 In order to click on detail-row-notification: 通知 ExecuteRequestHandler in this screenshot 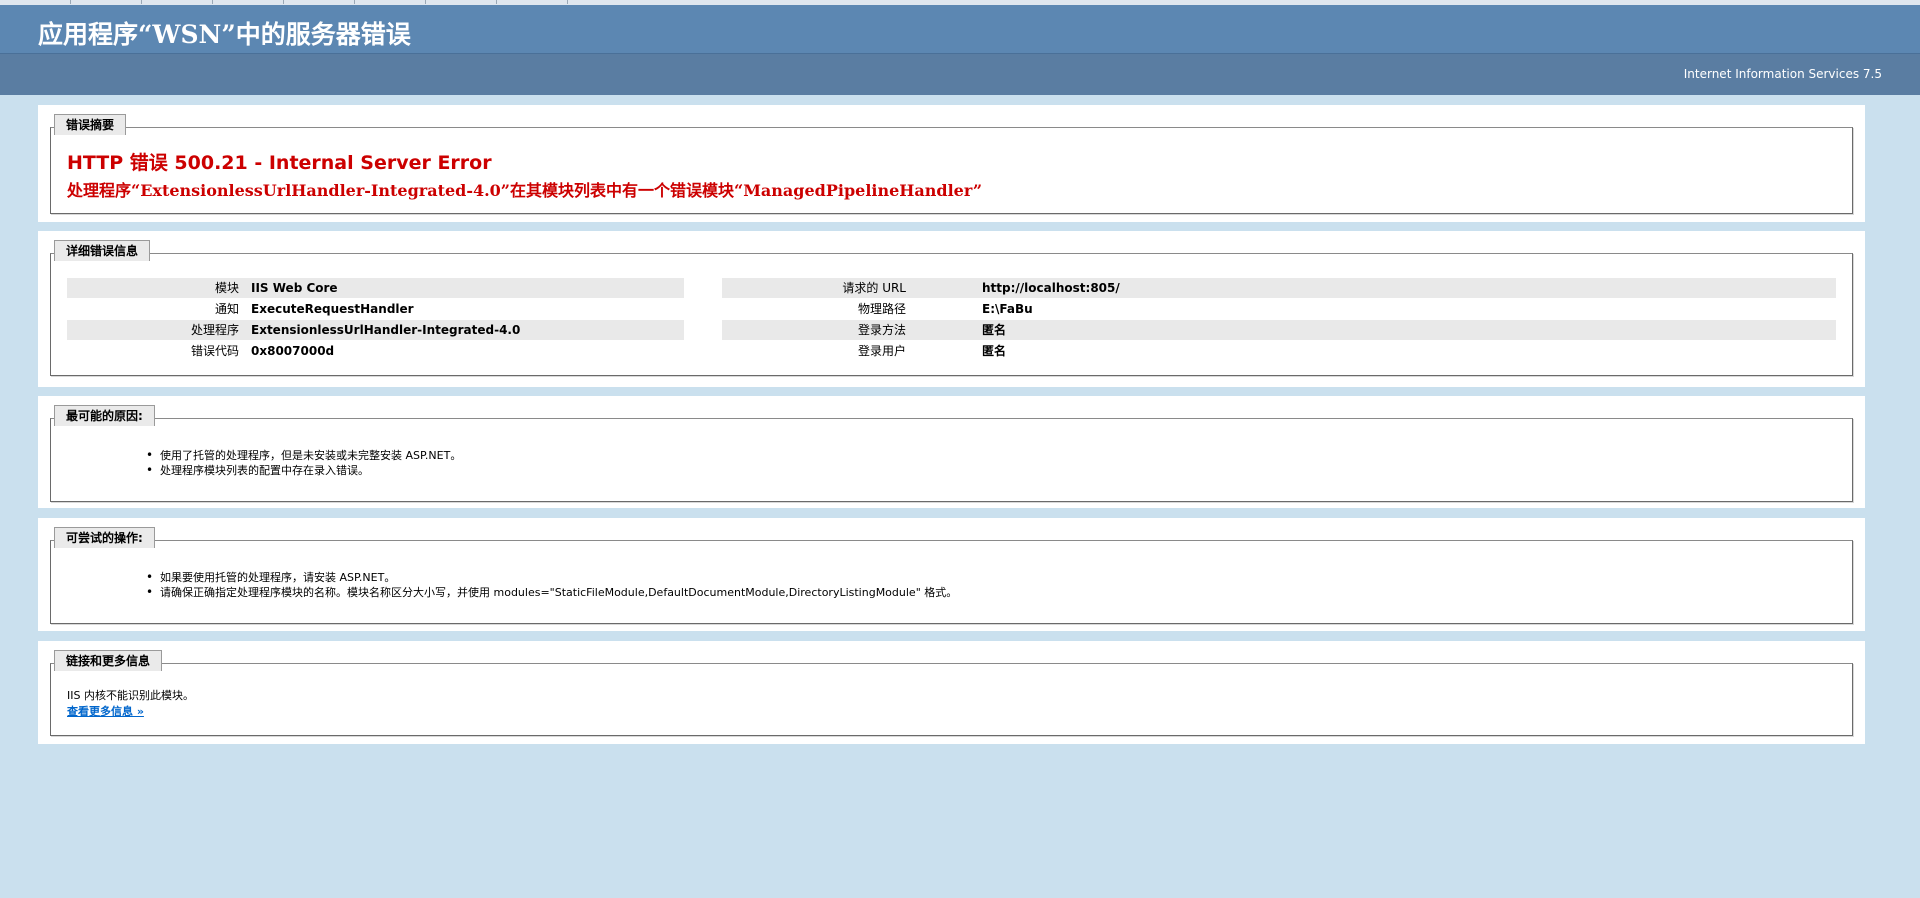, I will do `click(375, 309)`.